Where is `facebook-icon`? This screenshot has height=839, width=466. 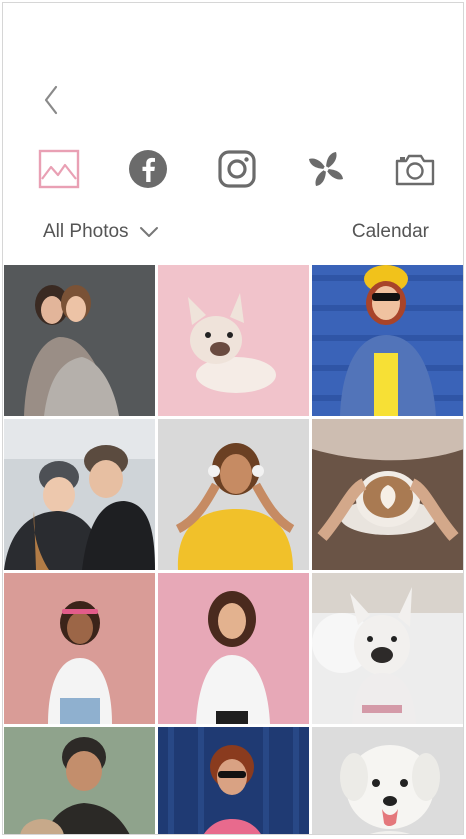 facebook-icon is located at coordinates (148, 169).